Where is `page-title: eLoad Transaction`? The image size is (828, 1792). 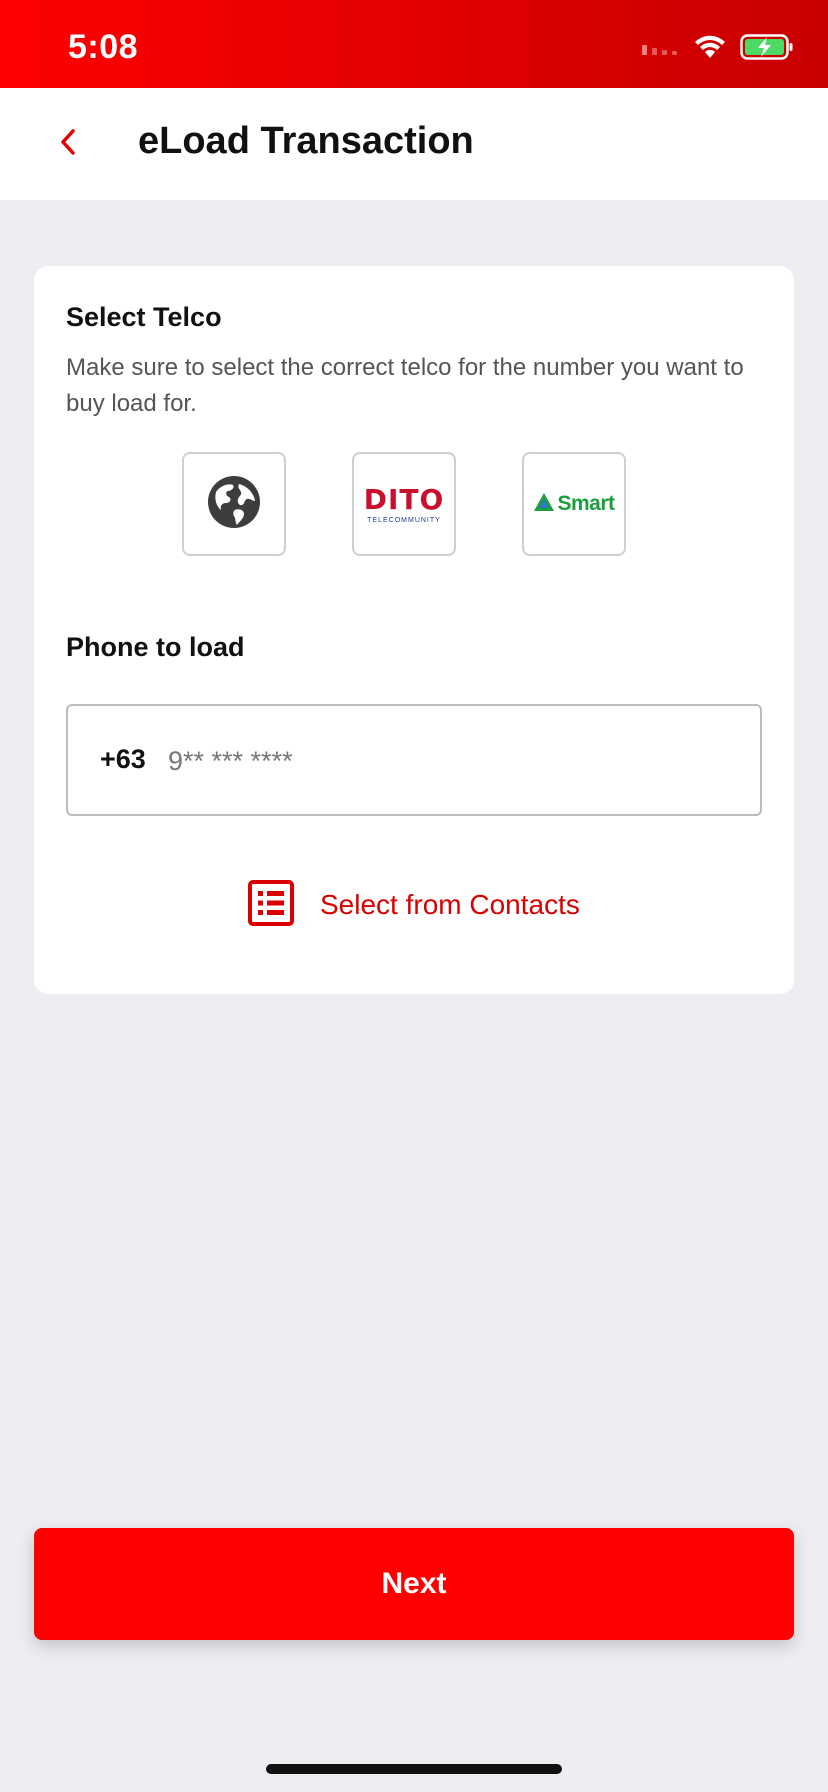
page-title: eLoad Transaction is located at coordinates (306, 141).